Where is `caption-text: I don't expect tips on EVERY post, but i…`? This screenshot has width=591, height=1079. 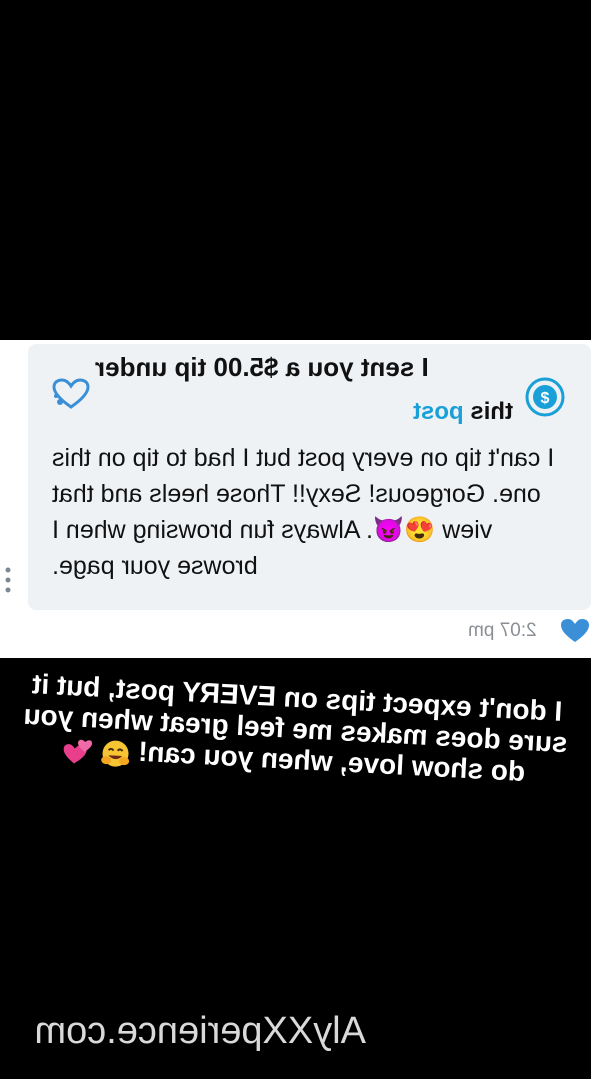
caption-text: I don't expect tips on EVERY post, but i… is located at coordinates (295, 728).